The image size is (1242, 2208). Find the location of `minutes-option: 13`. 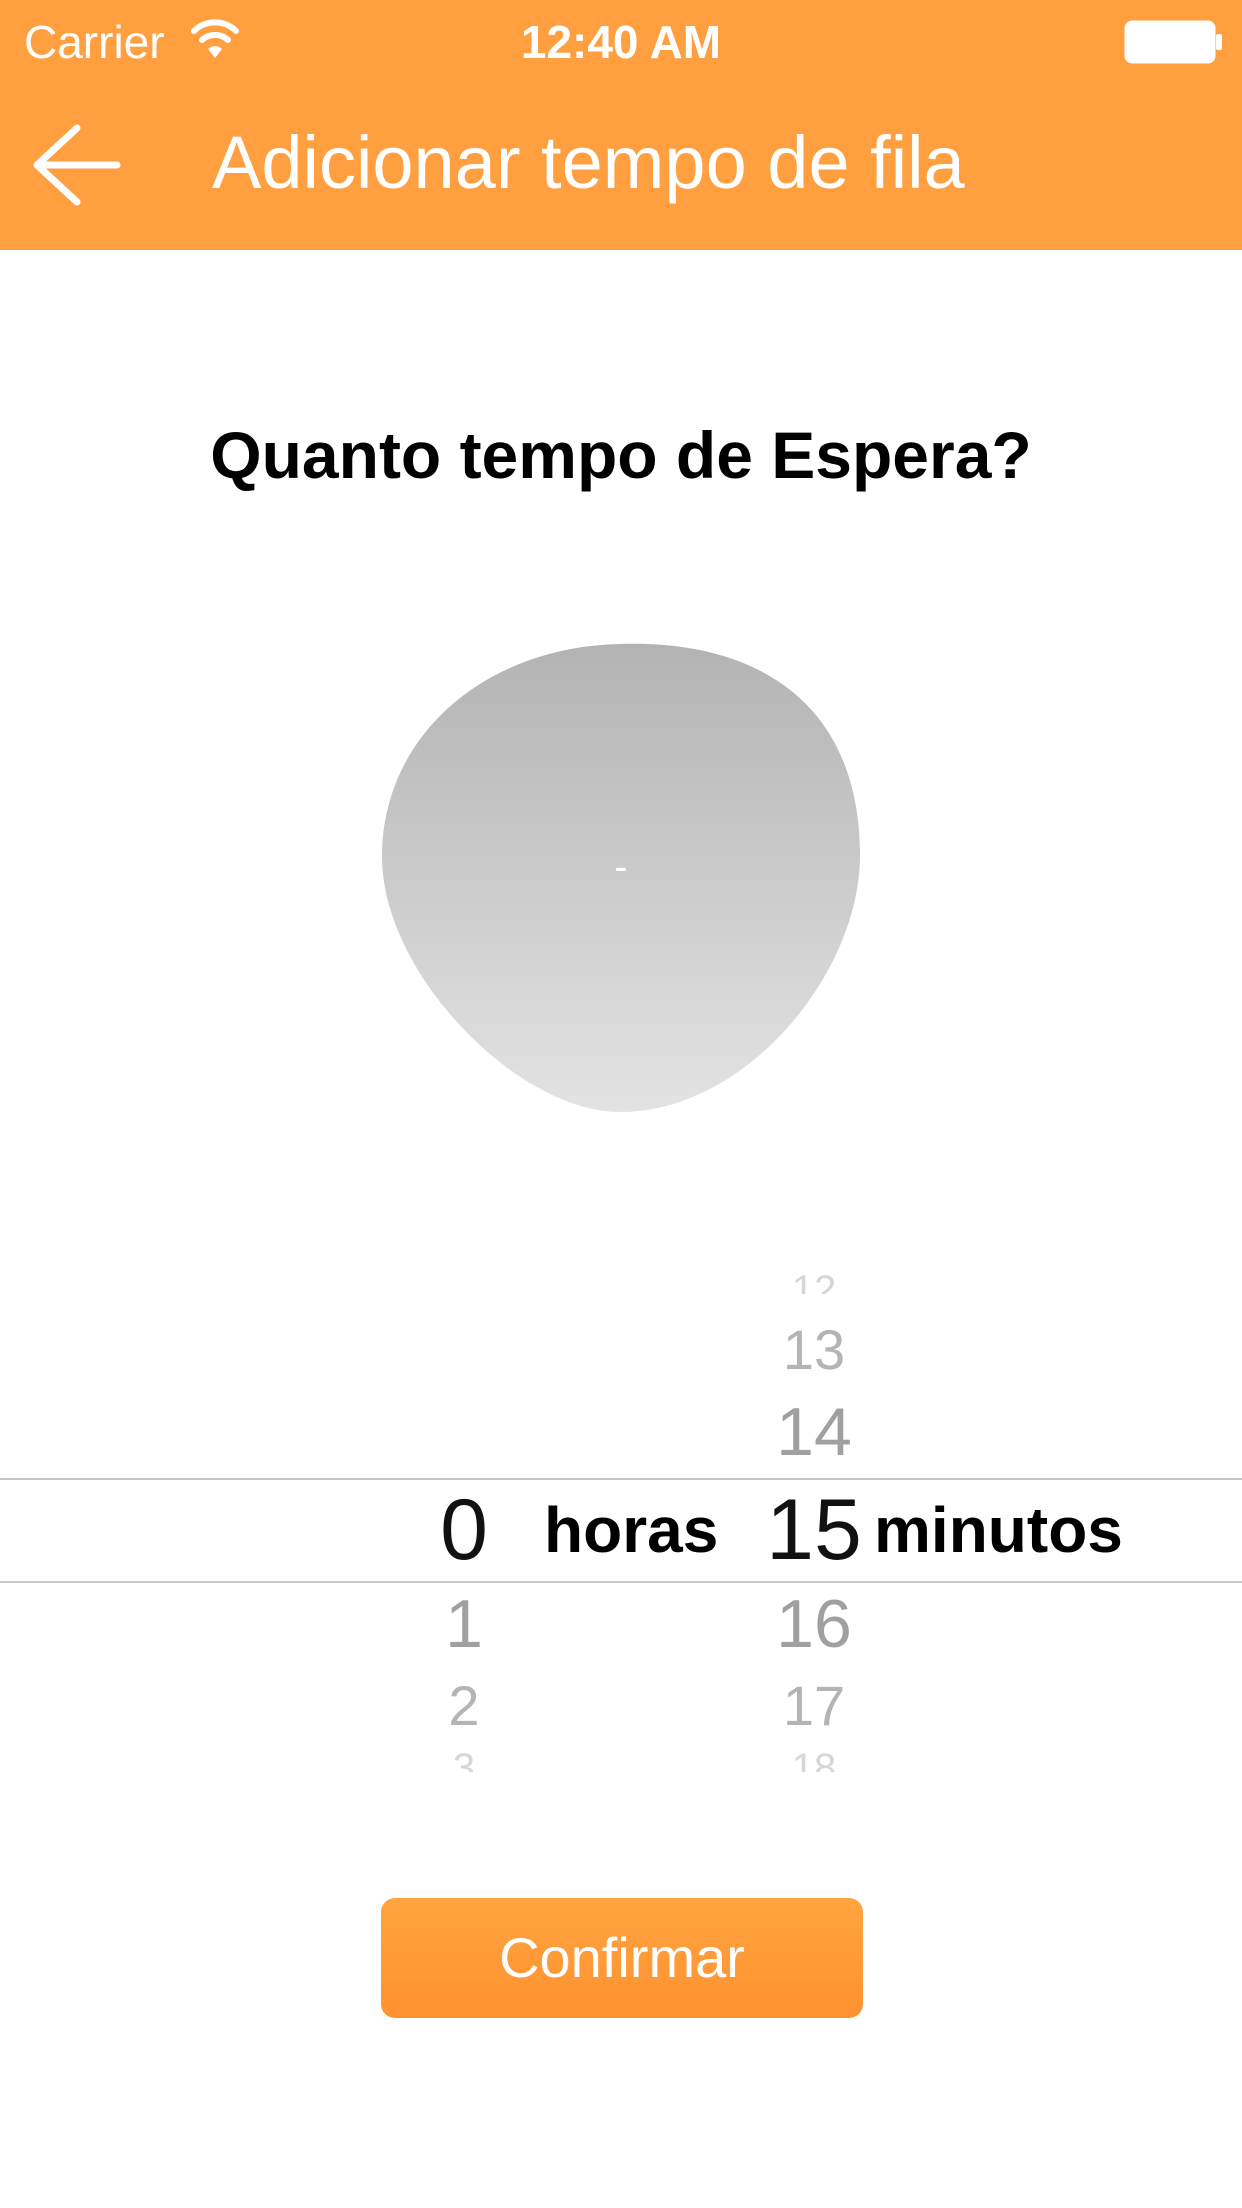

minutes-option: 13 is located at coordinates (814, 1350).